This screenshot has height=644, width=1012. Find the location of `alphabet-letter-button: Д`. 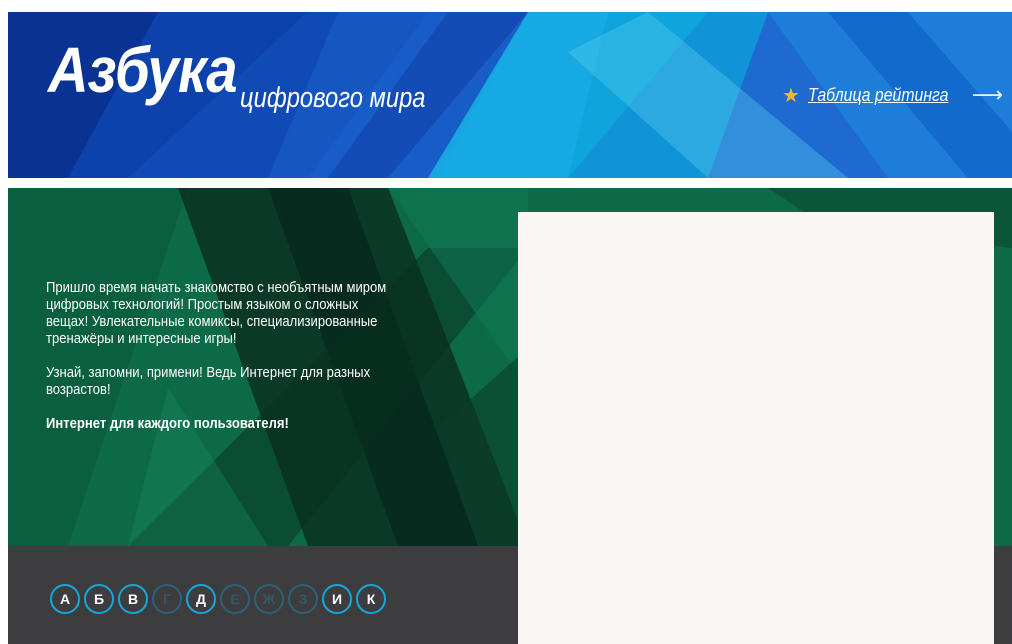

alphabet-letter-button: Д is located at coordinates (201, 599).